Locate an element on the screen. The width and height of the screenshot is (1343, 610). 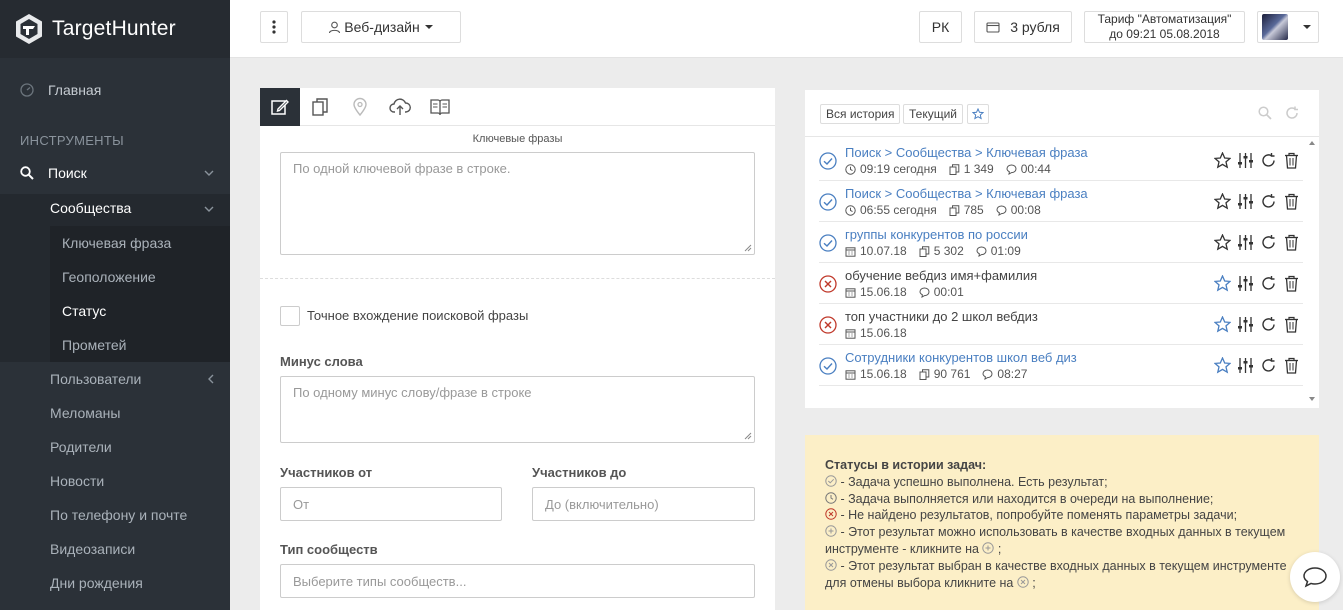
tab-edit is located at coordinates (280, 107).